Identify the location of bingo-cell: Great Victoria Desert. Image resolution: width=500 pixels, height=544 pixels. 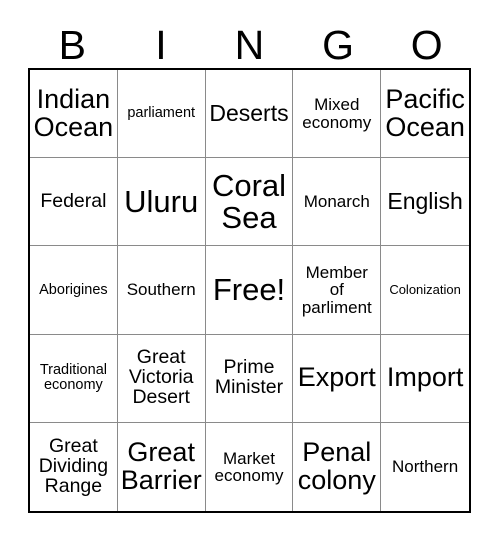
(161, 378).